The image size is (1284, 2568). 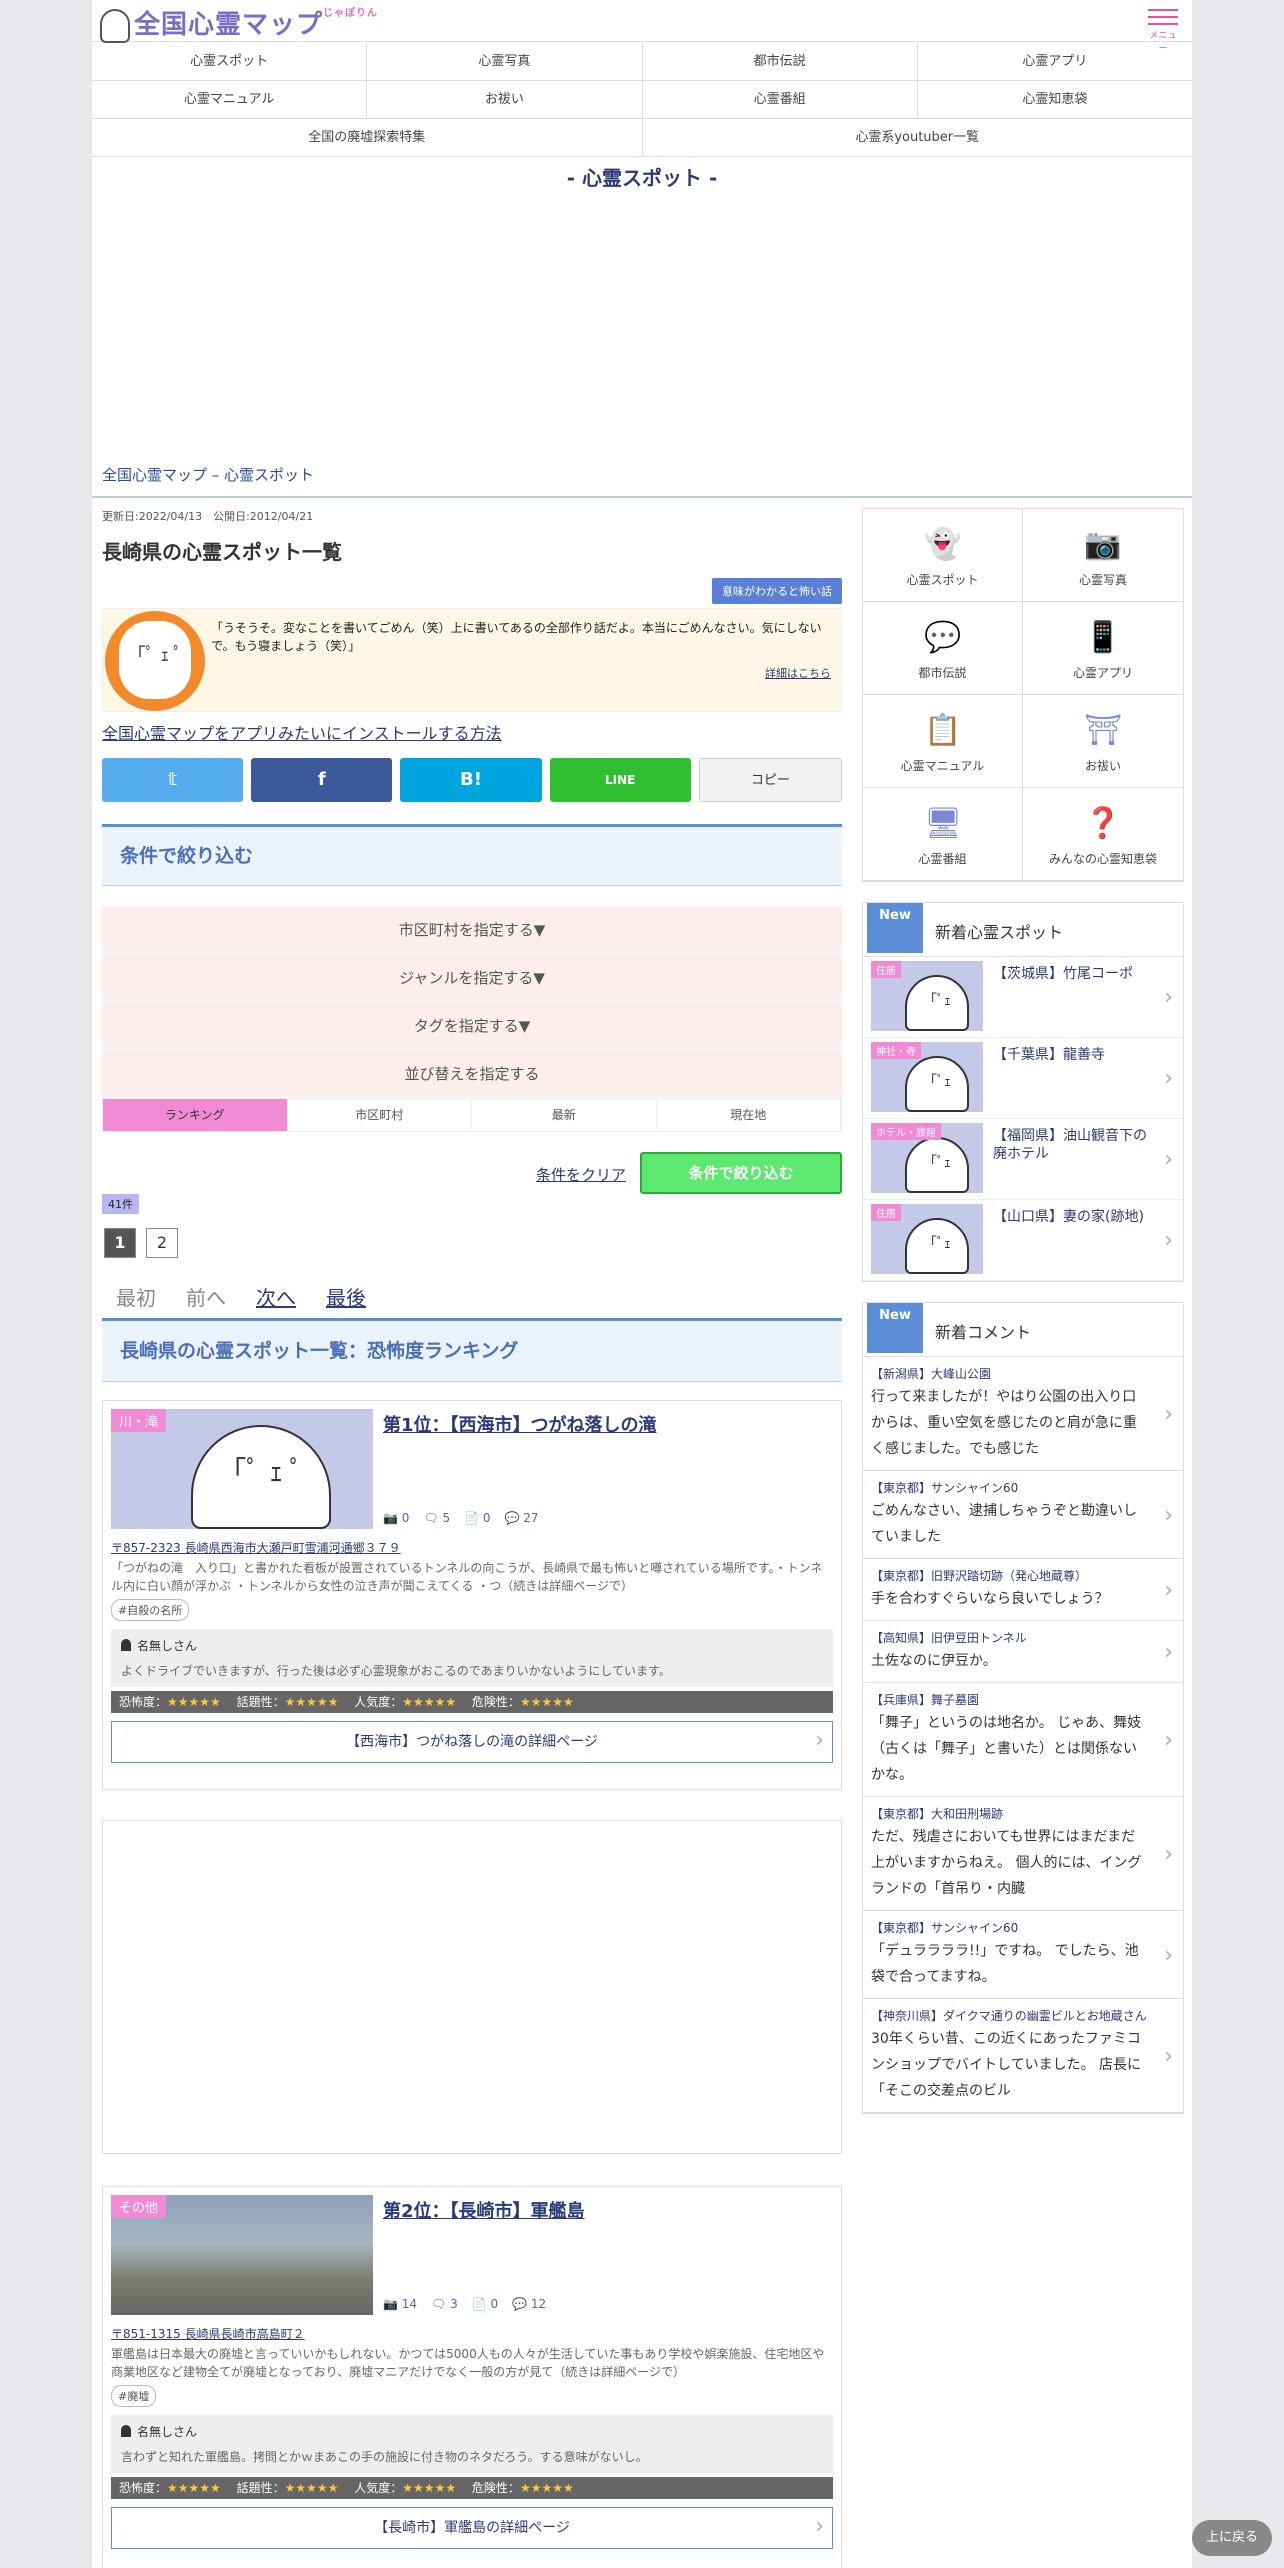 I want to click on ghost-icon: 👻, so click(x=943, y=544).